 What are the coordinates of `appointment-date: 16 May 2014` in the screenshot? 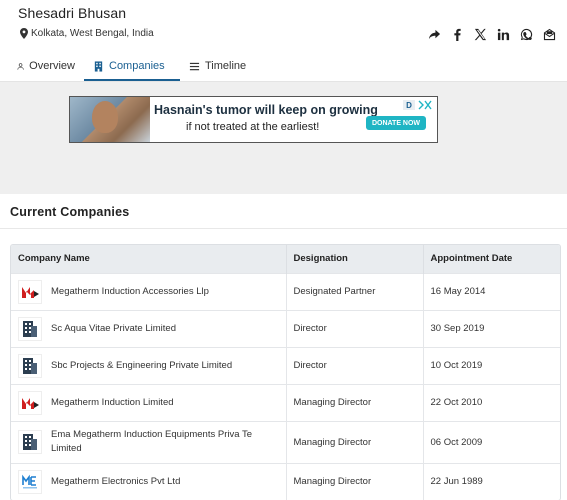 It's located at (491, 291).